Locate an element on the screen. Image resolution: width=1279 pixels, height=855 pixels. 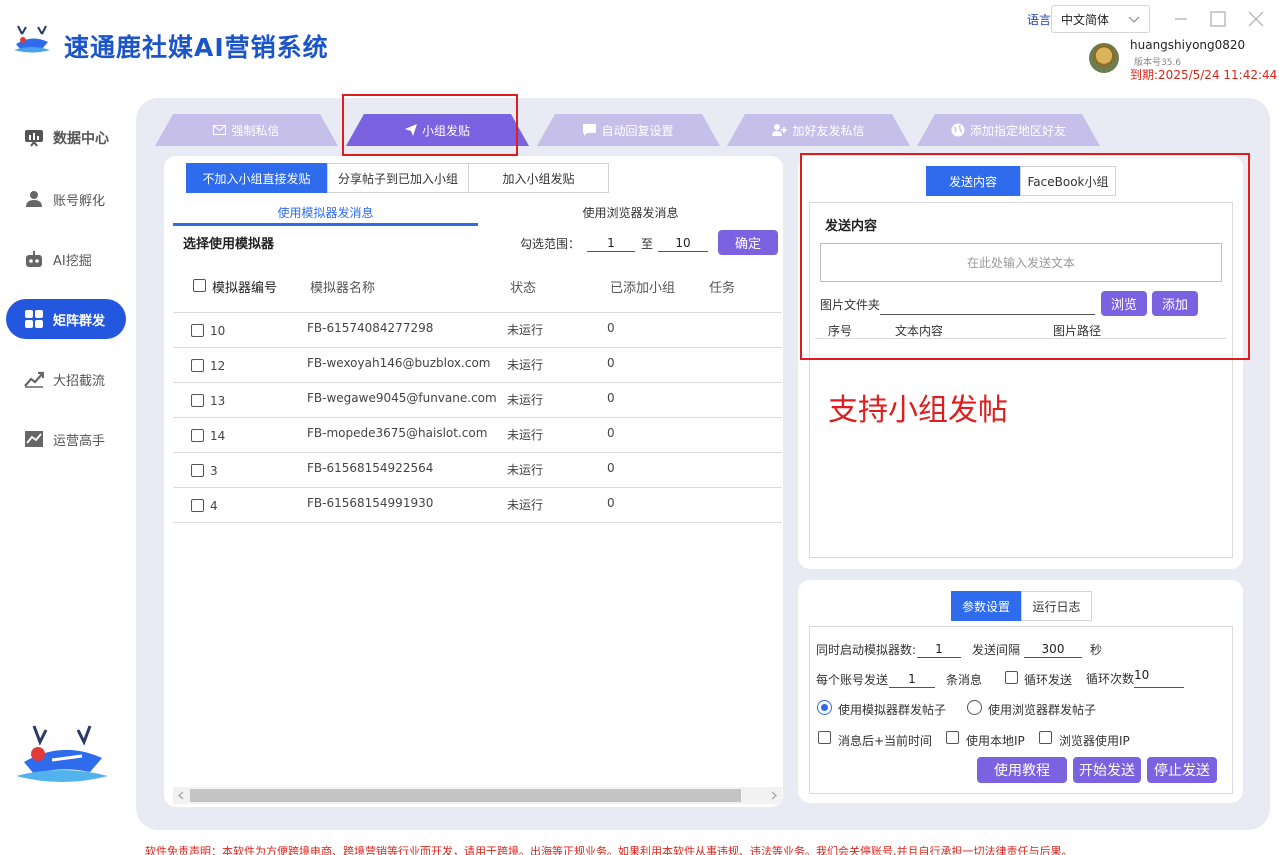
col-emulator-name: 模拟器名称 is located at coordinates (343, 288).